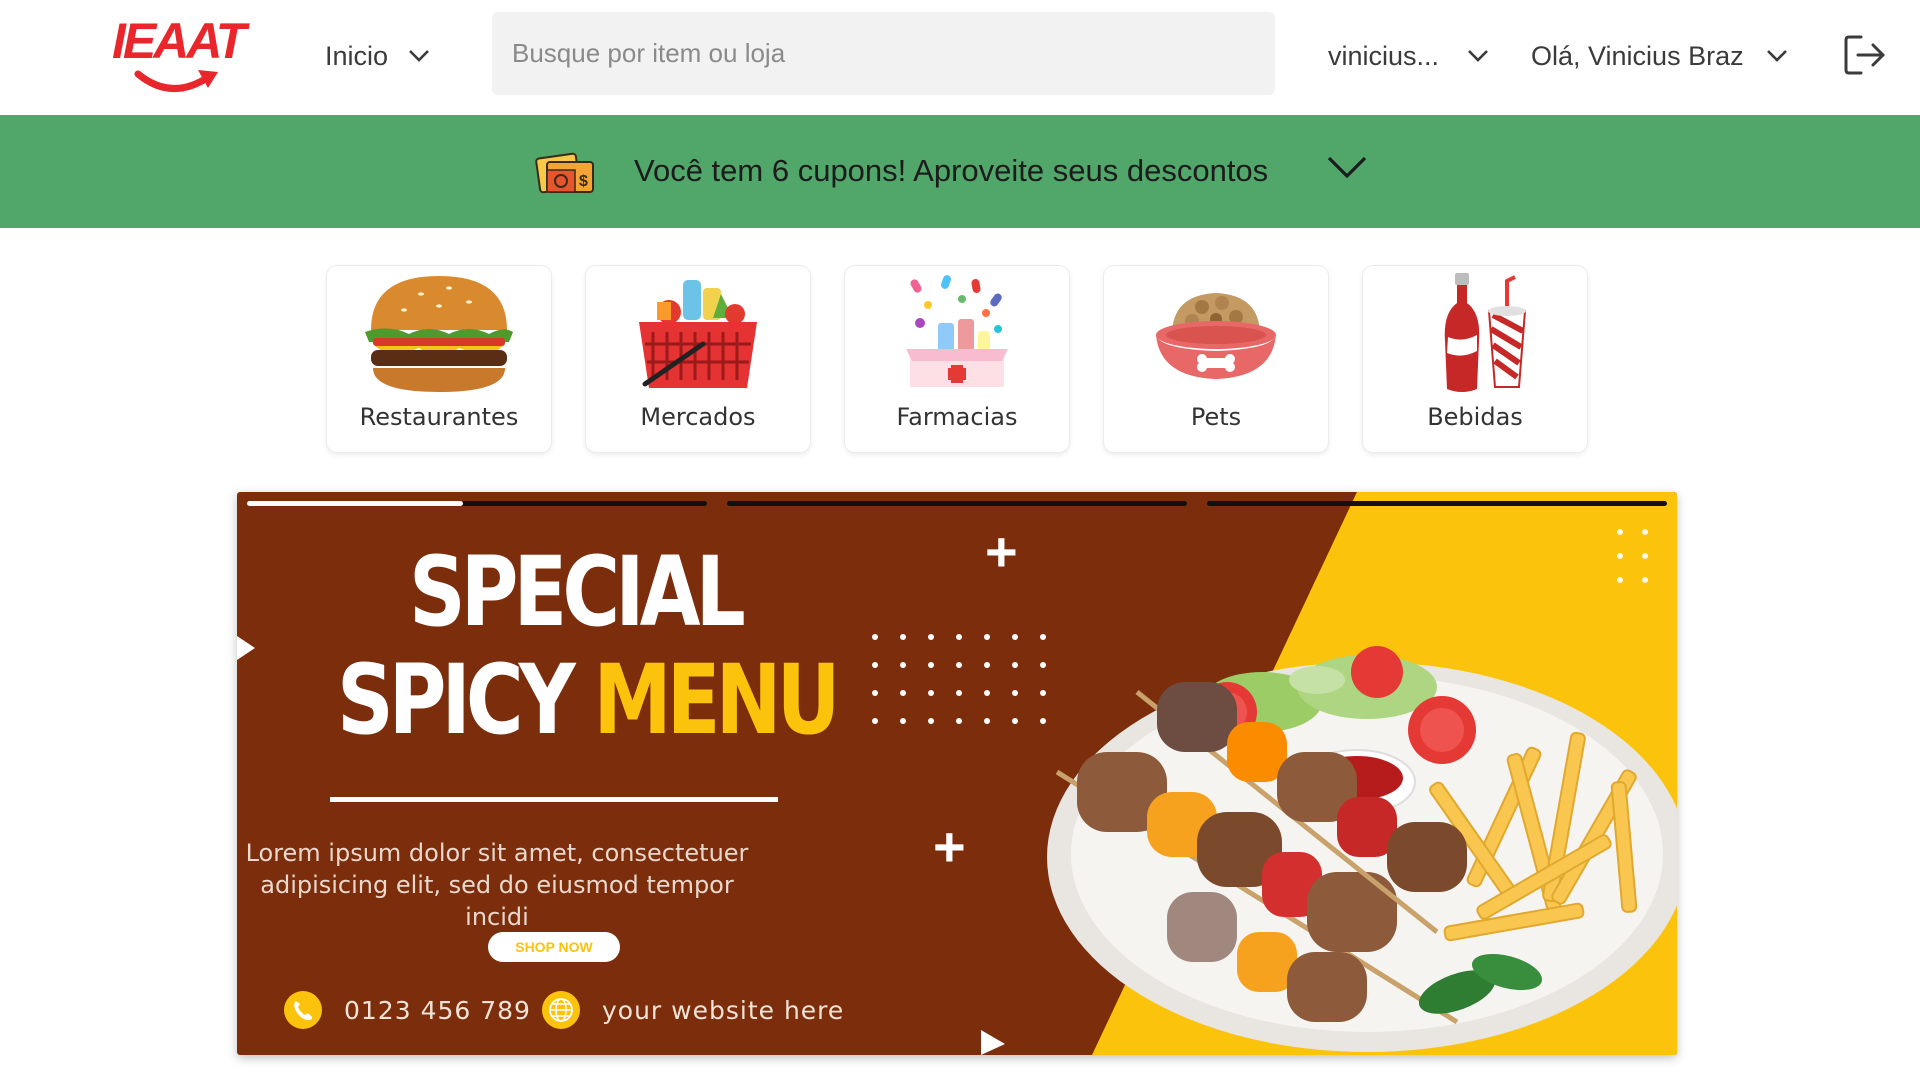  What do you see at coordinates (959, 679) in the screenshot?
I see `decorative-dot-grid` at bounding box center [959, 679].